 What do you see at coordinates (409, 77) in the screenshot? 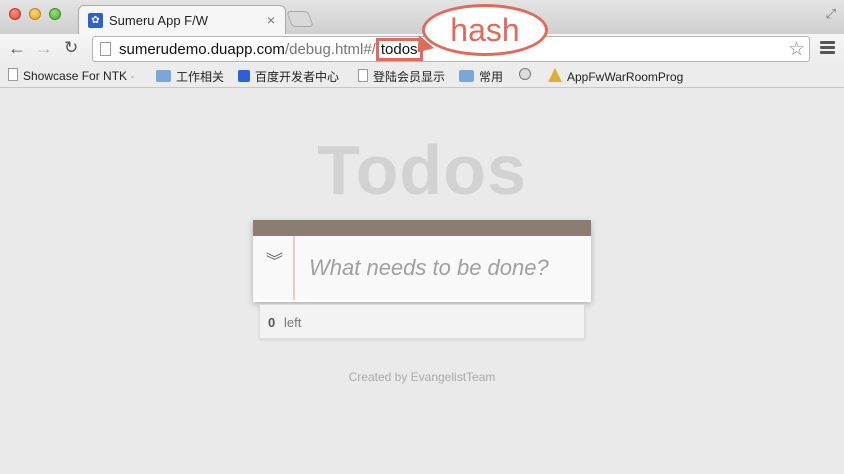
I see `bookmark-label: 登陆会员显示` at bounding box center [409, 77].